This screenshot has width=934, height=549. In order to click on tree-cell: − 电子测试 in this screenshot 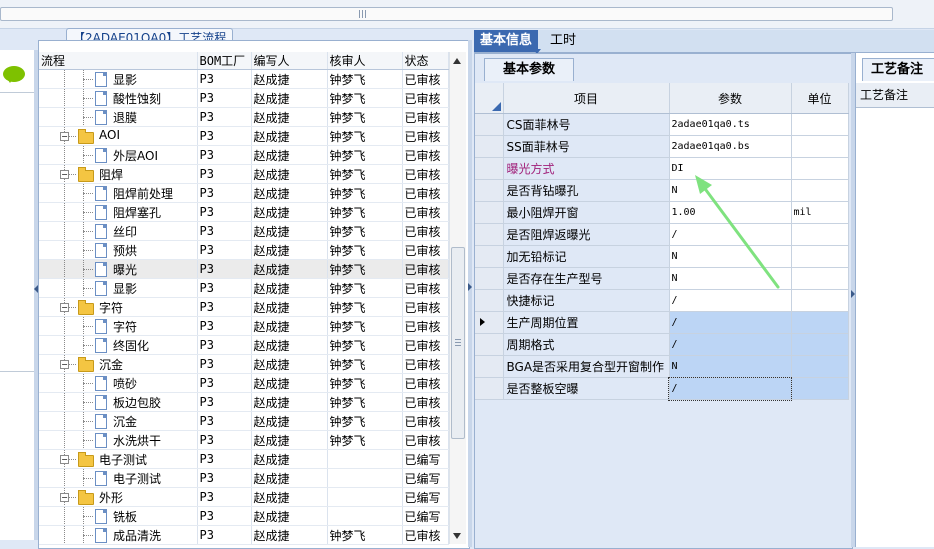, I will do `click(118, 459)`.